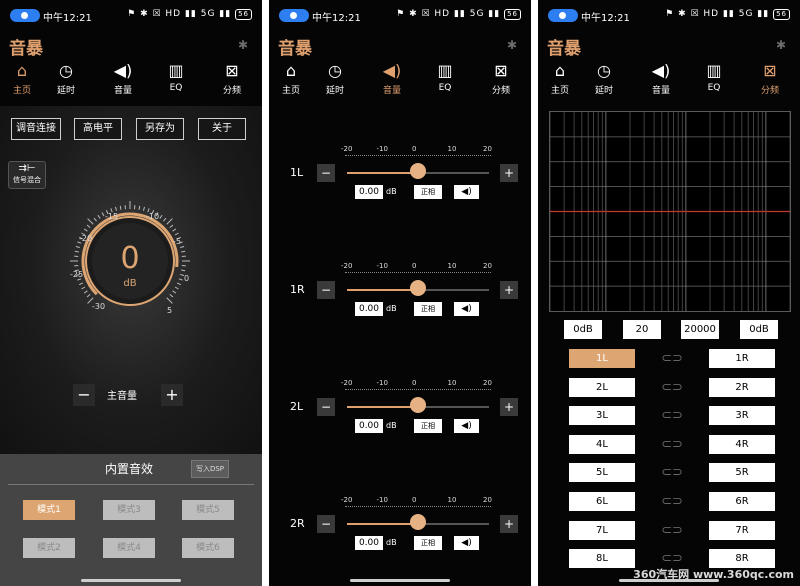  Describe the element at coordinates (49, 548) in the screenshot. I see `preset-mode-2: 模式2` at that location.